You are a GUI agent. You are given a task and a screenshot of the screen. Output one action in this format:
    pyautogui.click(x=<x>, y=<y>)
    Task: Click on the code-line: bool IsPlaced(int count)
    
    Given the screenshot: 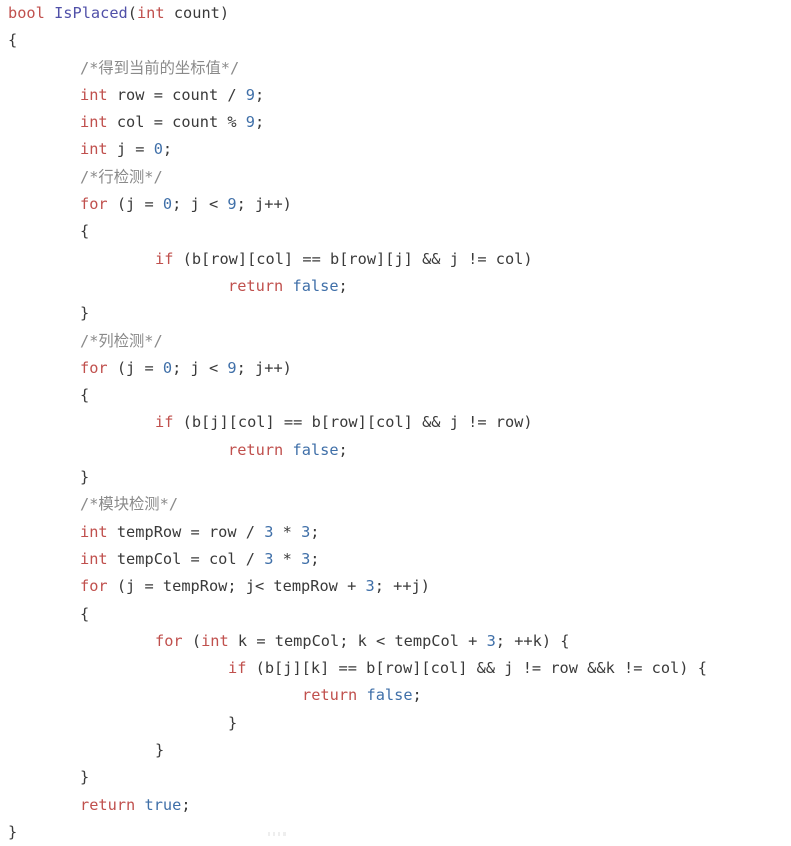 What is the action you would take?
    pyautogui.click(x=395, y=13)
    